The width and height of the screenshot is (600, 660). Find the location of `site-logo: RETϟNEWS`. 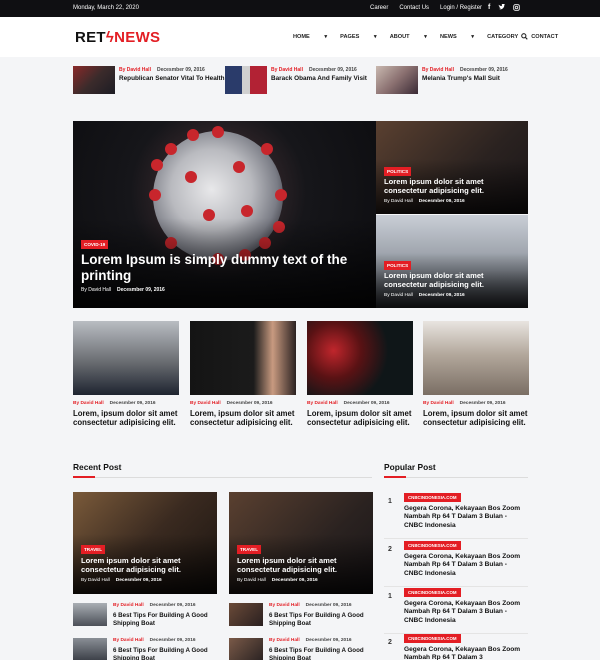

site-logo: RETϟNEWS is located at coordinates (117, 37).